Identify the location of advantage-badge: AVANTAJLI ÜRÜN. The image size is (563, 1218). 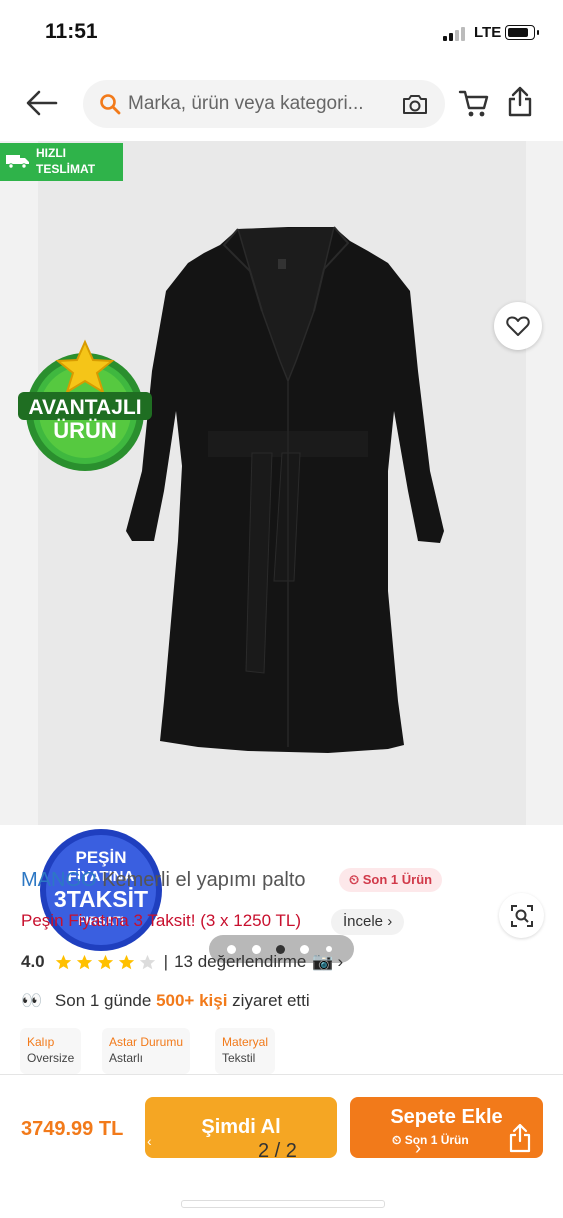
(85, 405).